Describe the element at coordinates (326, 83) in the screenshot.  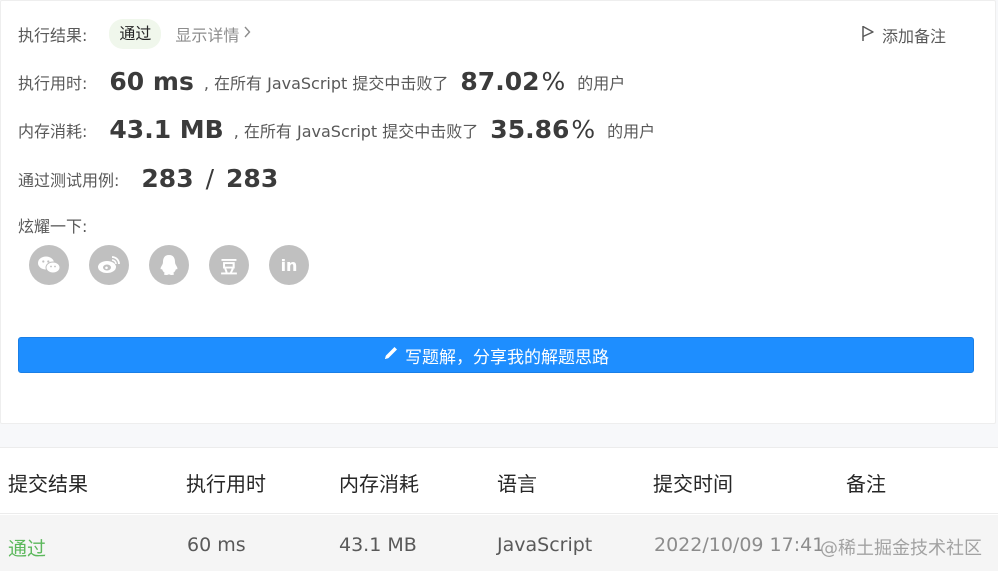
I see `runtime-middle-text: , 在所有 JavaScript 提交中击败了` at that location.